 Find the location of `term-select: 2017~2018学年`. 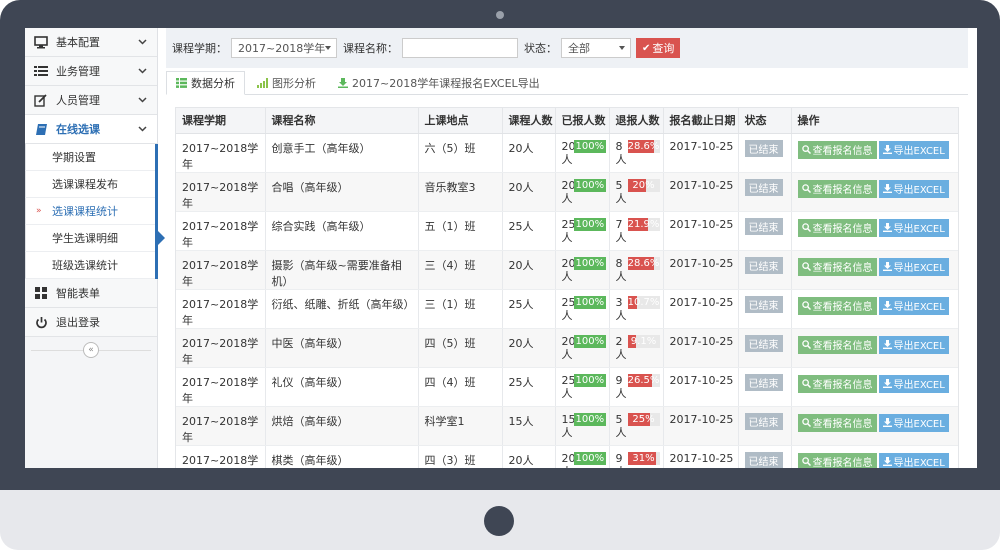

term-select: 2017~2018学年 is located at coordinates (284, 48).